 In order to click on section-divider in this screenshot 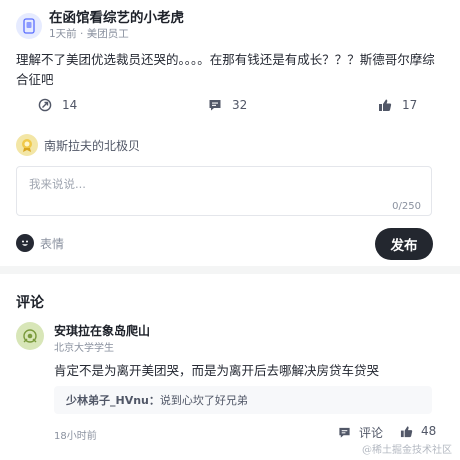, I will do `click(230, 270)`.